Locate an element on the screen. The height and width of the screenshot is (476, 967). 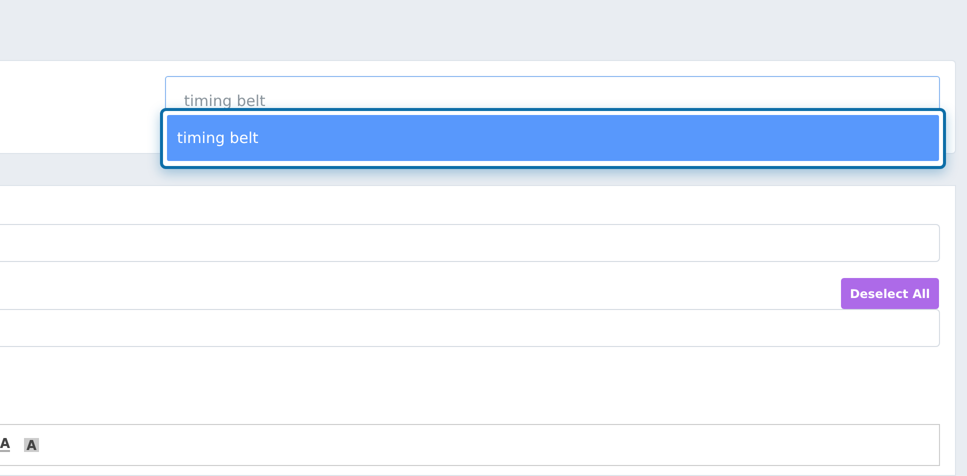
suggestion-item: timing belt is located at coordinates (553, 138).